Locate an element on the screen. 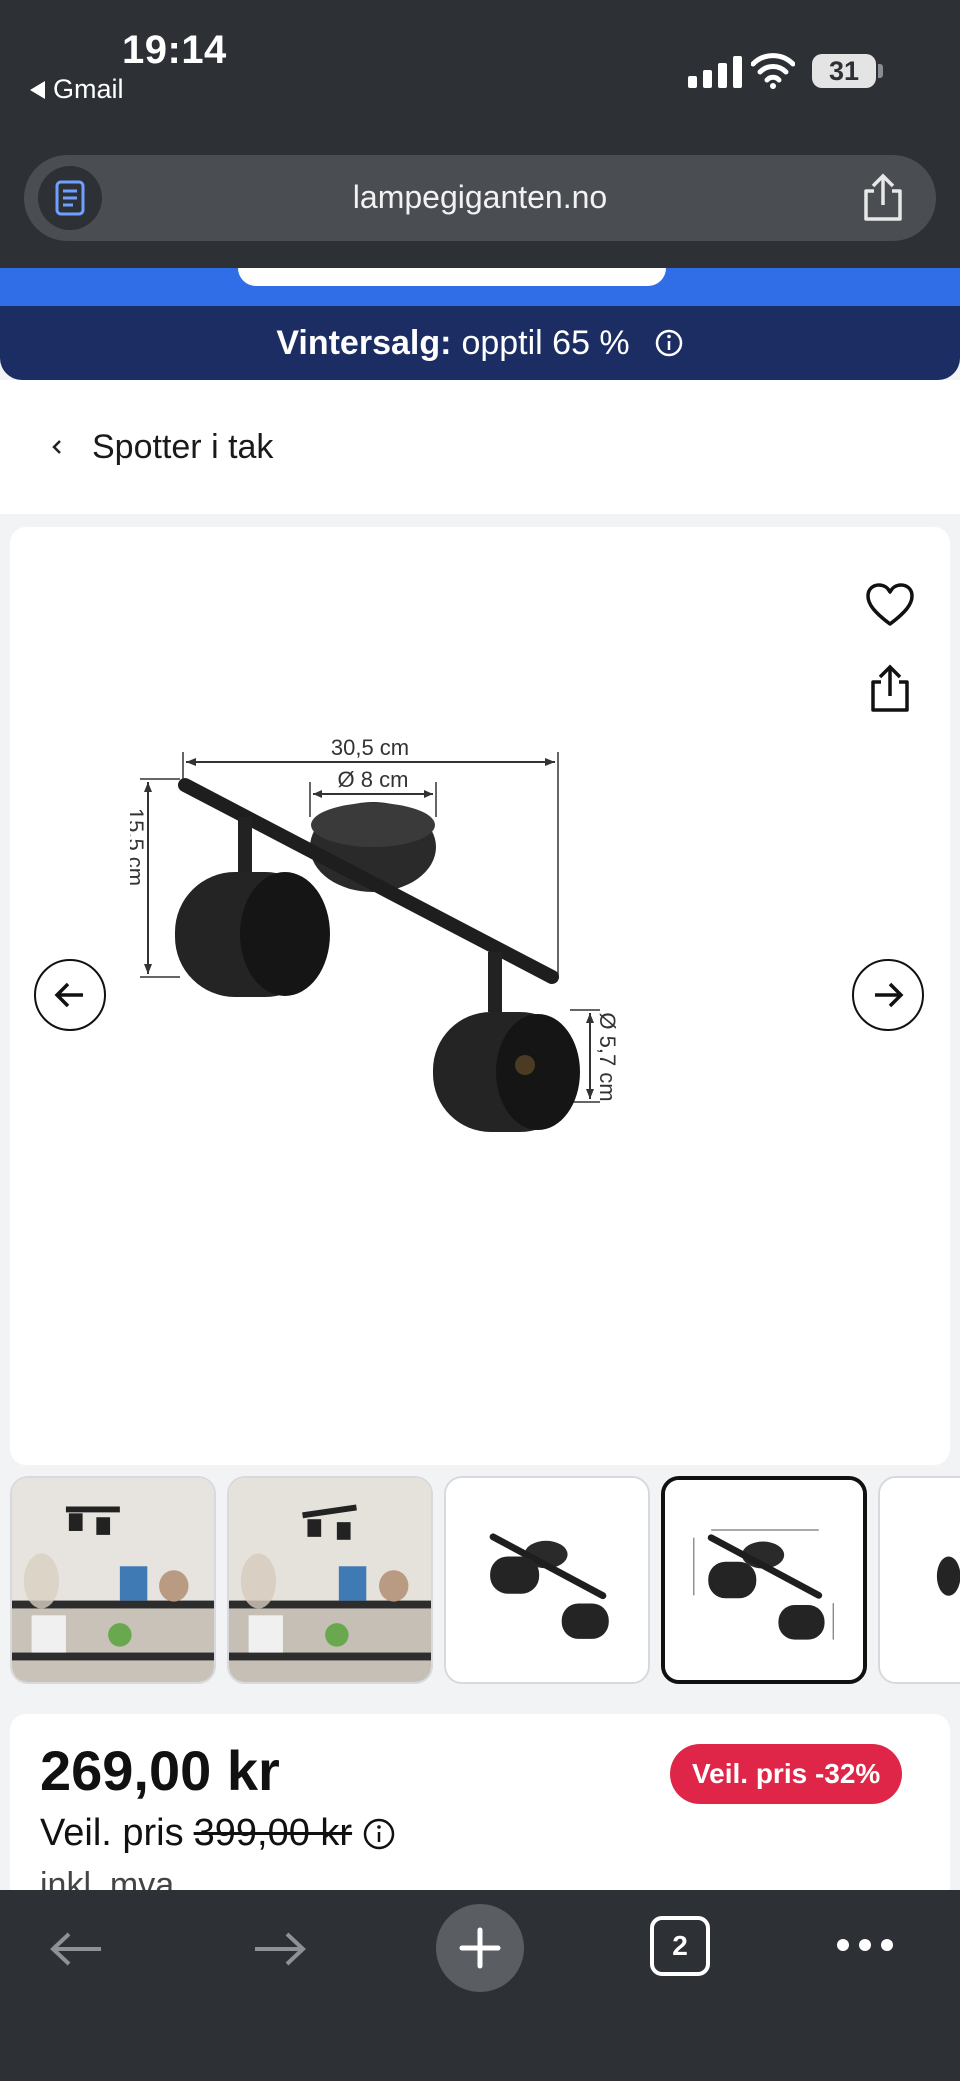  plus-icon is located at coordinates (480, 1948).